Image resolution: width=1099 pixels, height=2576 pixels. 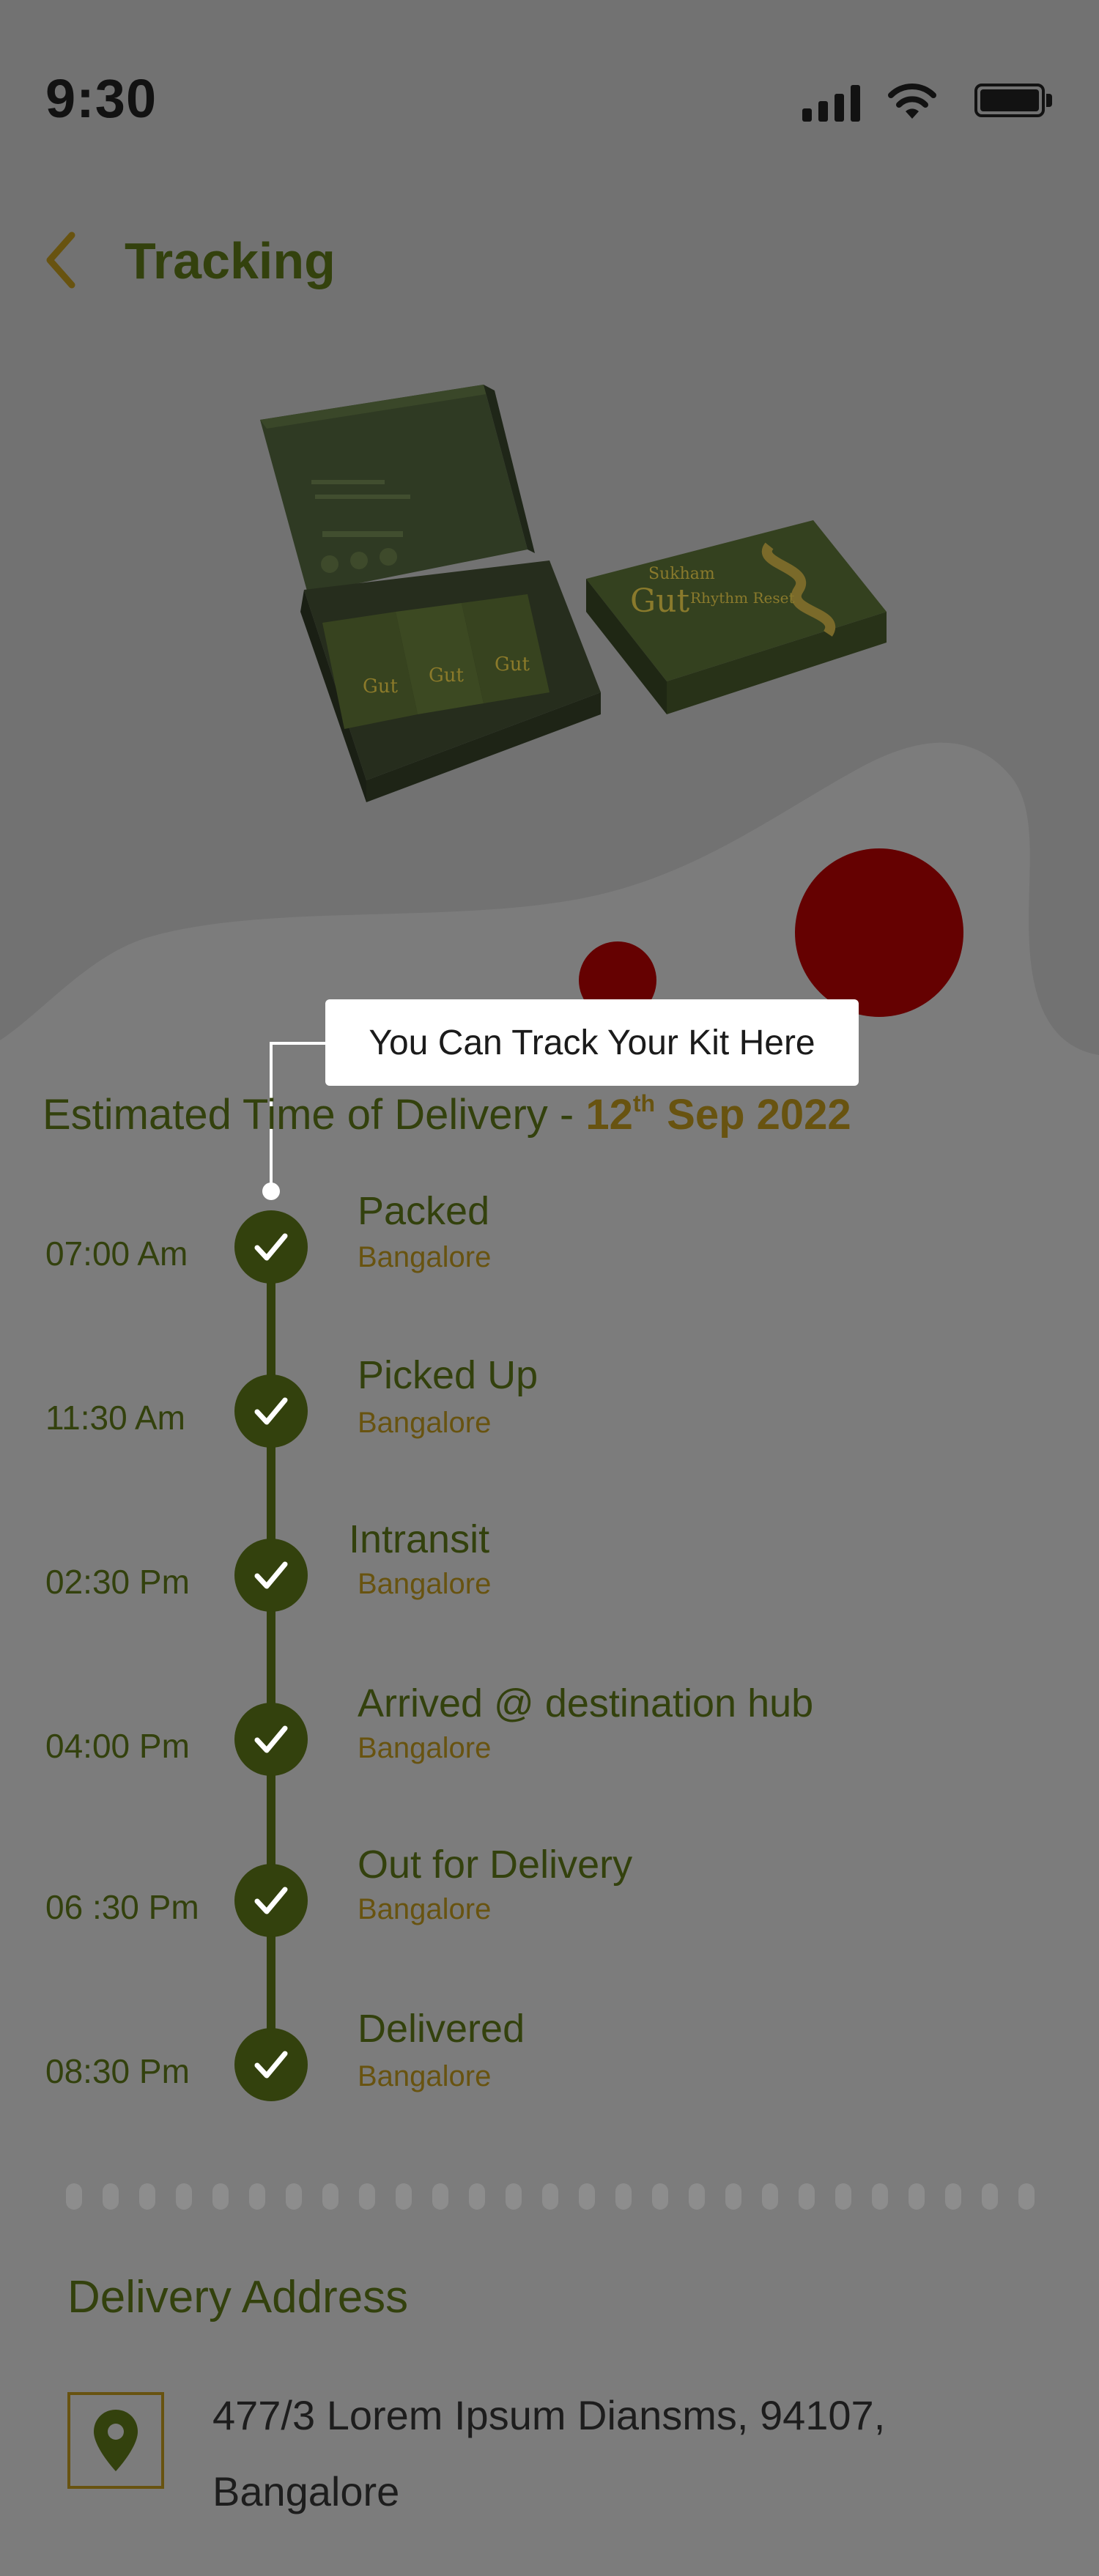 What do you see at coordinates (61, 260) in the screenshot?
I see `back-chevron-icon` at bounding box center [61, 260].